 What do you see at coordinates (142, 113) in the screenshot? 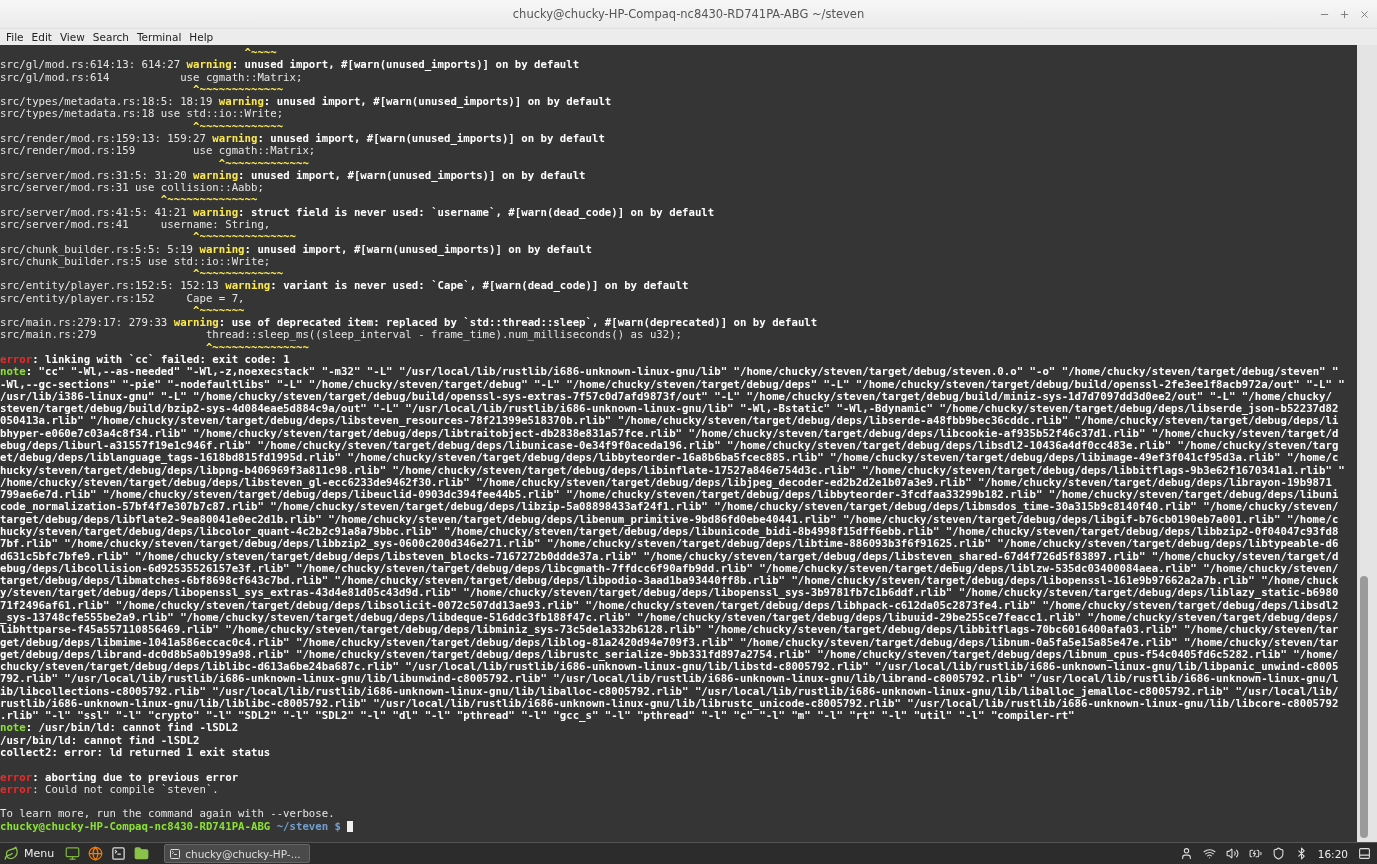
I see `terminal-line: src/types/metadata.rs:18 use std::io::Write;` at bounding box center [142, 113].